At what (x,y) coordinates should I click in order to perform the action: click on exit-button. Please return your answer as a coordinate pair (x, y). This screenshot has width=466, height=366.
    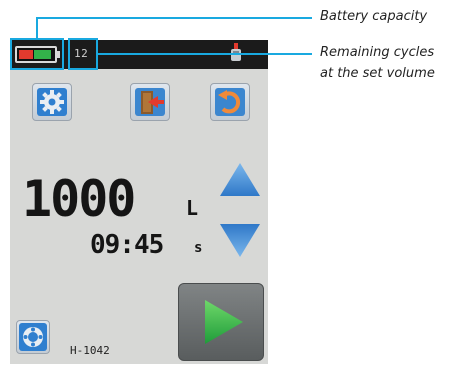
    Looking at the image, I should click on (150, 102).